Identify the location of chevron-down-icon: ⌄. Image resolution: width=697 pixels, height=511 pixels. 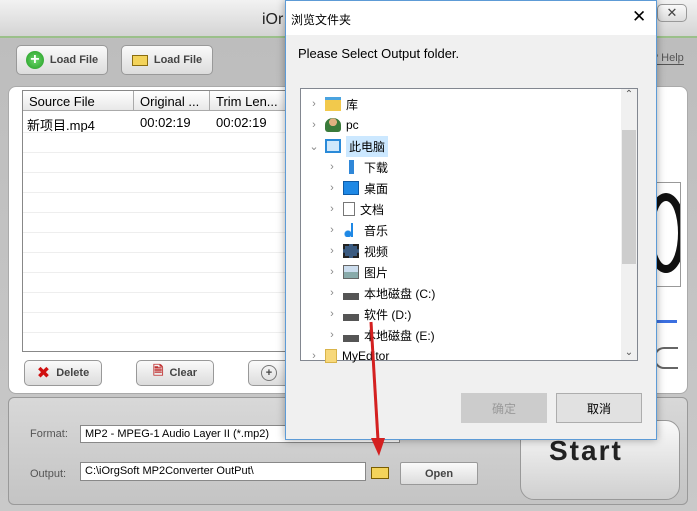
(314, 146).